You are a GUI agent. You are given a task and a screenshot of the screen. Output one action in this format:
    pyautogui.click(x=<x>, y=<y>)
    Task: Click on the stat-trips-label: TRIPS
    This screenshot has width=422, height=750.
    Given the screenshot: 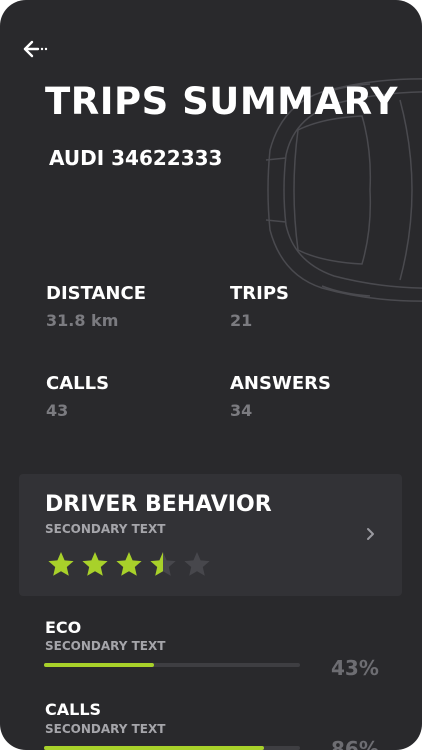 What is the action you would take?
    pyautogui.click(x=259, y=293)
    